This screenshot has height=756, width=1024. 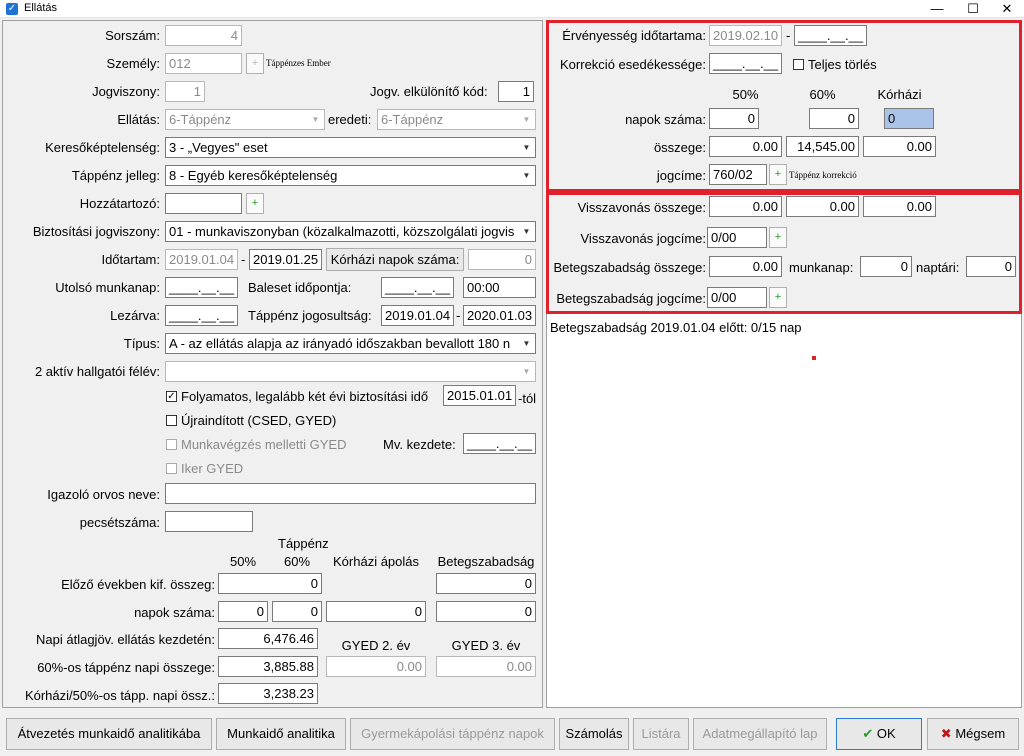 I want to click on tappenz-jogosultsag-label: Táppénz jogosultság:, so click(x=310, y=315).